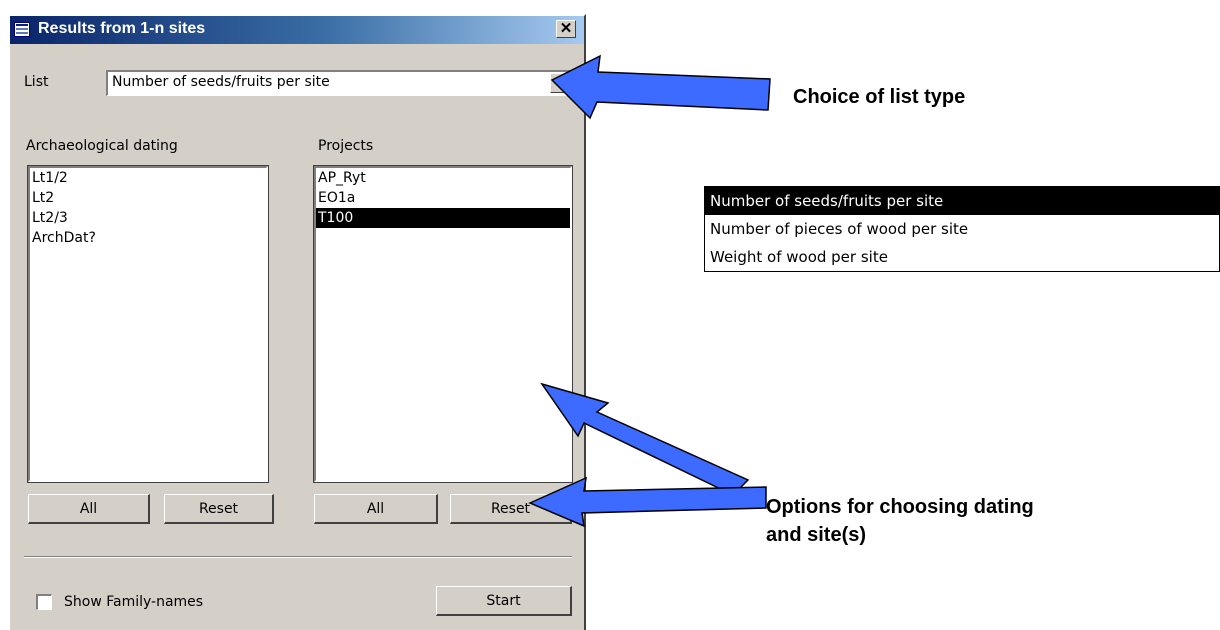 Image resolution: width=1220 pixels, height=630 pixels. Describe the element at coordinates (816, 535) in the screenshot. I see `annotation-options-line2: and site(s)` at that location.